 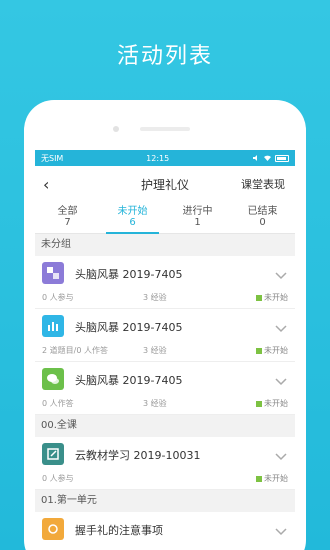 What do you see at coordinates (132, 211) in the screenshot?
I see `tab-label: 未开始` at bounding box center [132, 211].